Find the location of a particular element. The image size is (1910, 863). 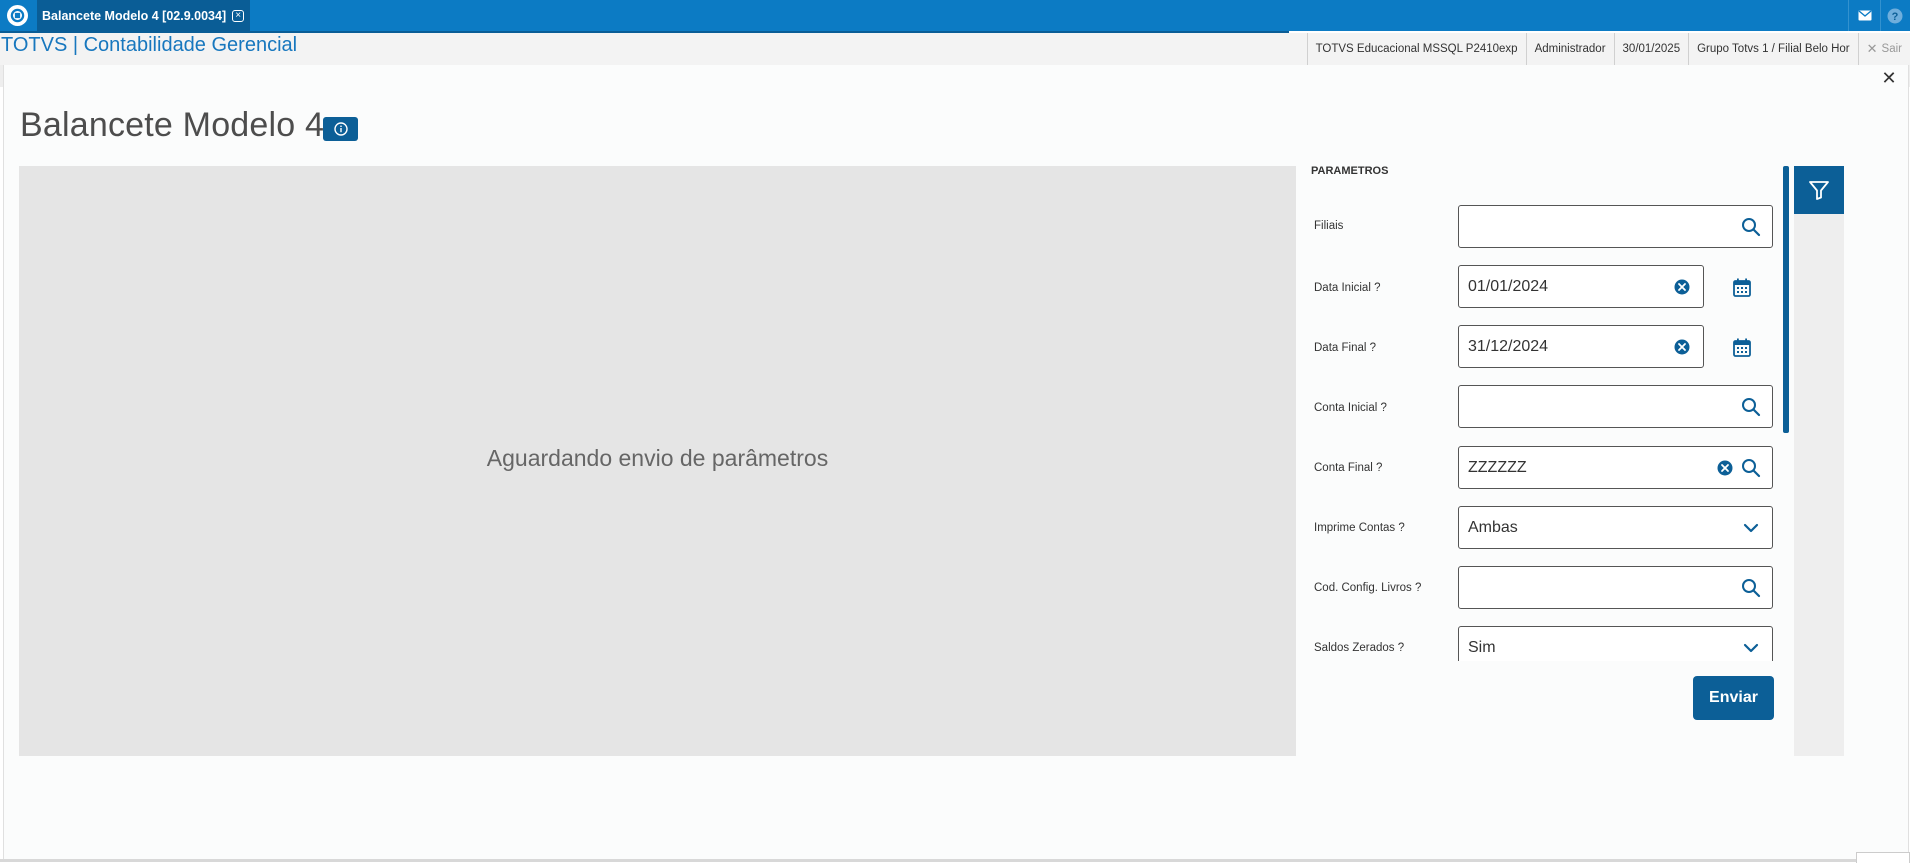

preview-message: Aguardando envio de parâmetros is located at coordinates (657, 458).